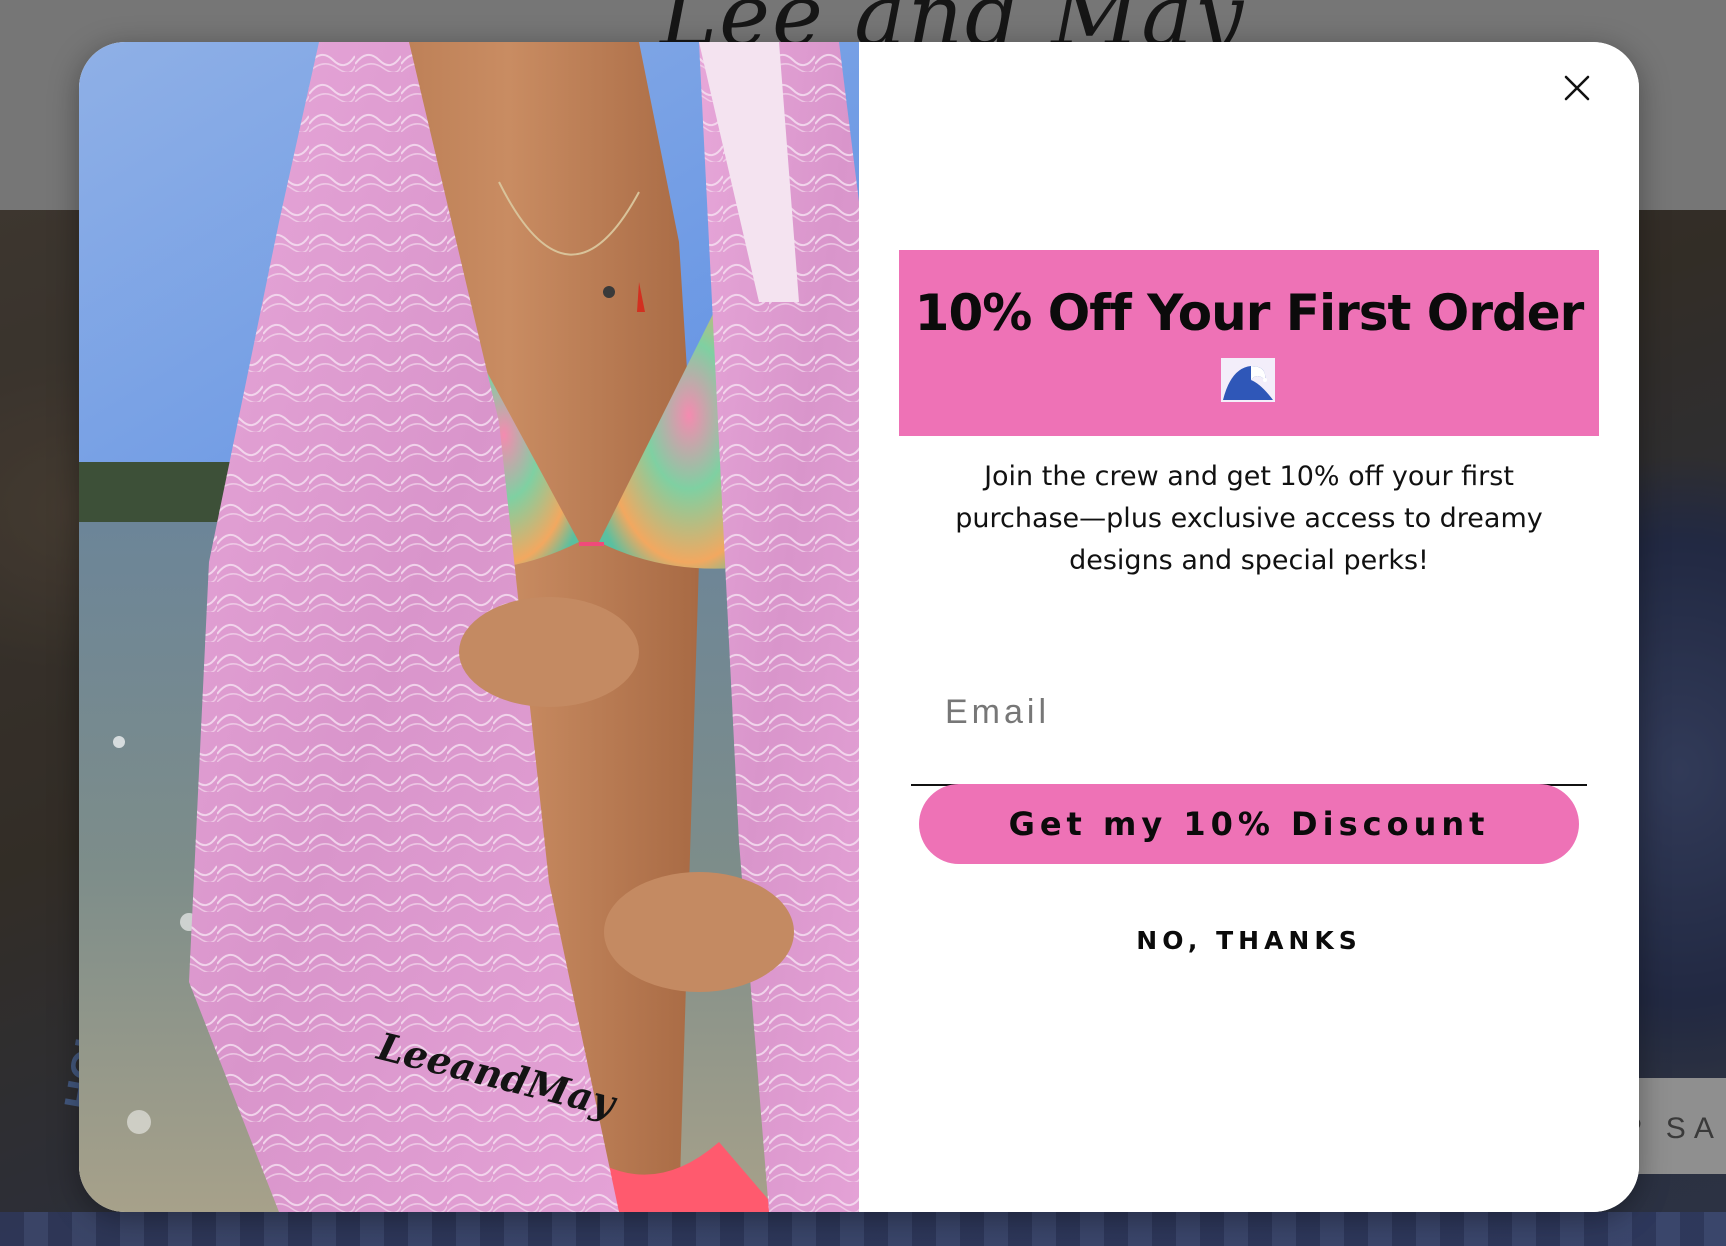  Describe the element at coordinates (1249, 313) in the screenshot. I see `popup-headline: 10% Off Your First Order` at that location.